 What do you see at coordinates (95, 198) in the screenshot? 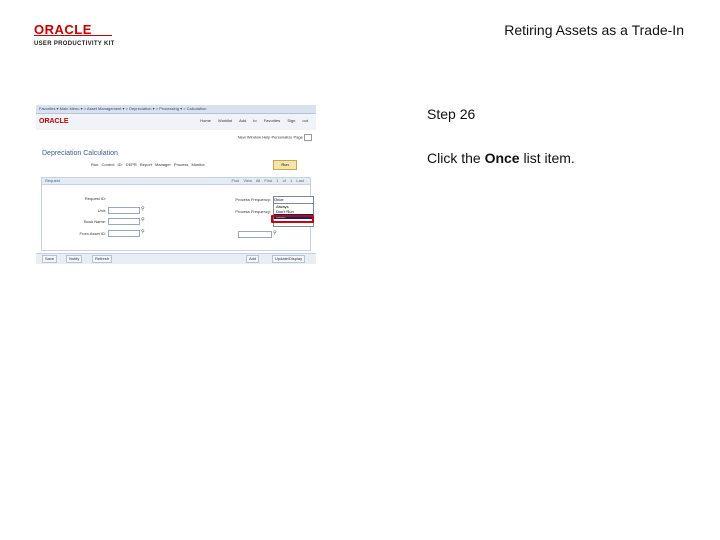
I see `label-request-id: Request ID:` at bounding box center [95, 198].